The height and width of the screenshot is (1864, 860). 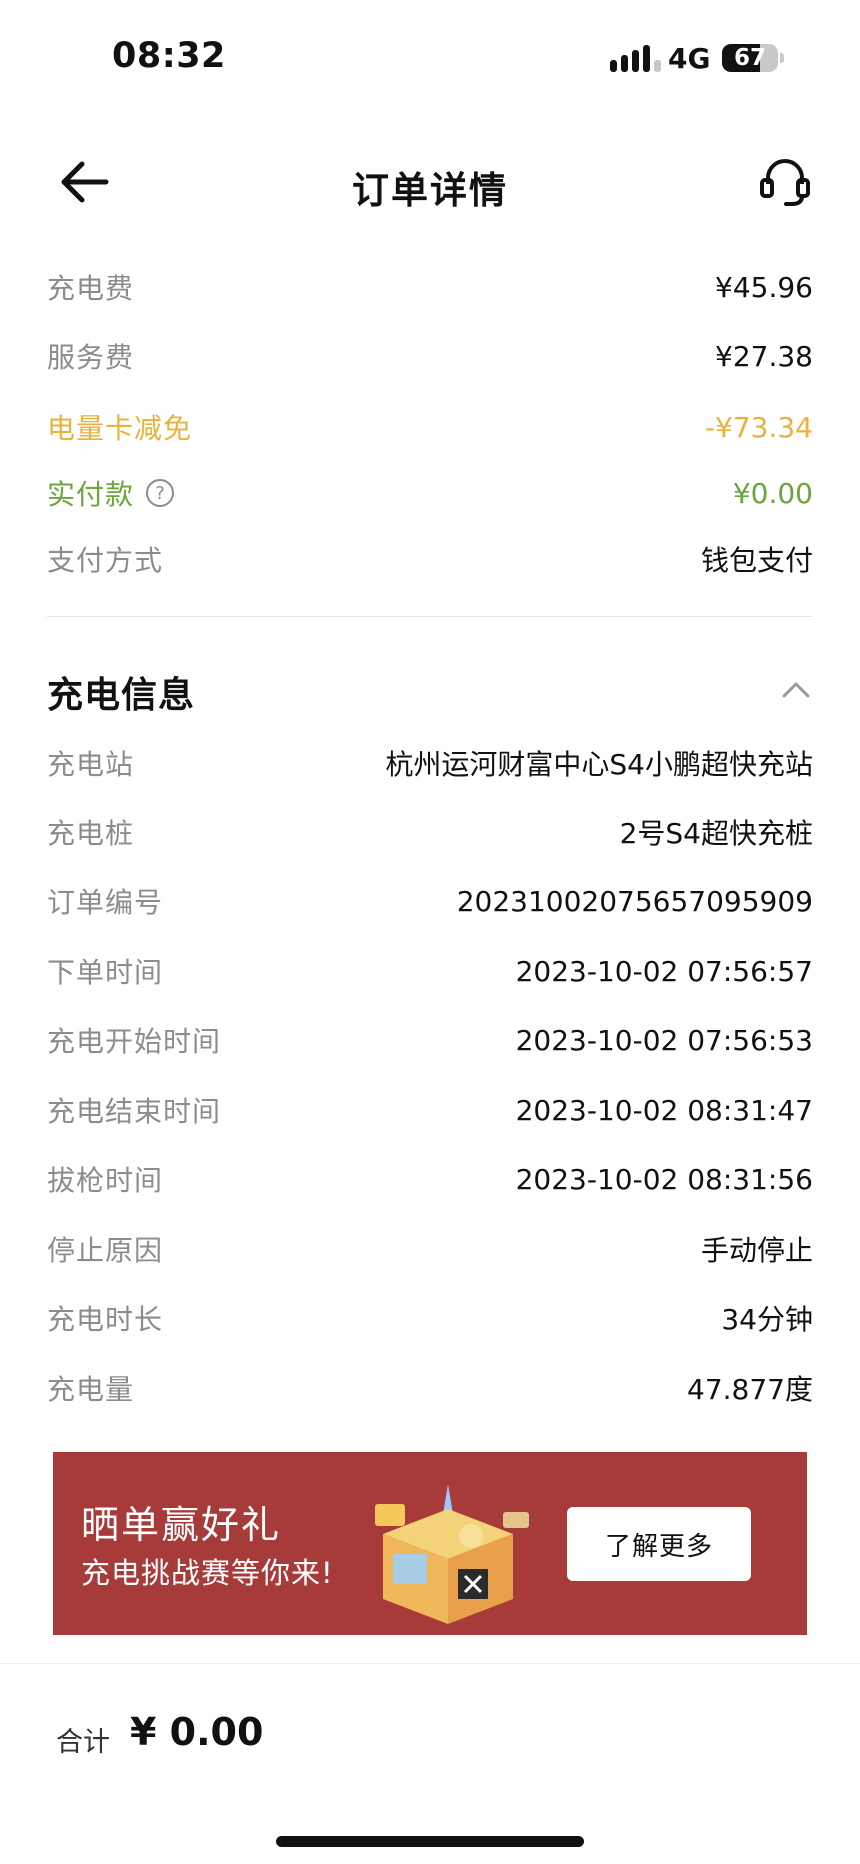 What do you see at coordinates (160, 493) in the screenshot?
I see `question-circle-icon: ?` at bounding box center [160, 493].